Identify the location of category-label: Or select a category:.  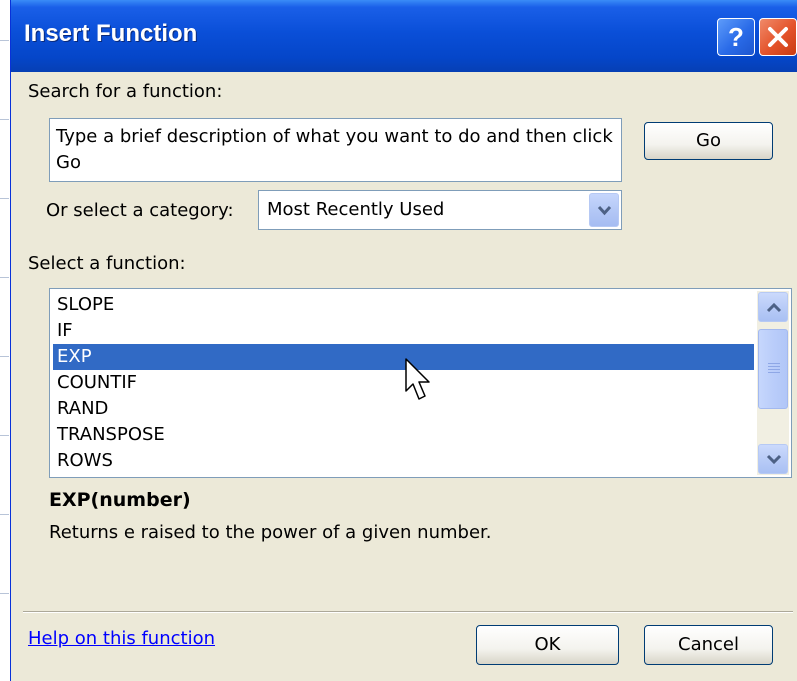
(140, 210).